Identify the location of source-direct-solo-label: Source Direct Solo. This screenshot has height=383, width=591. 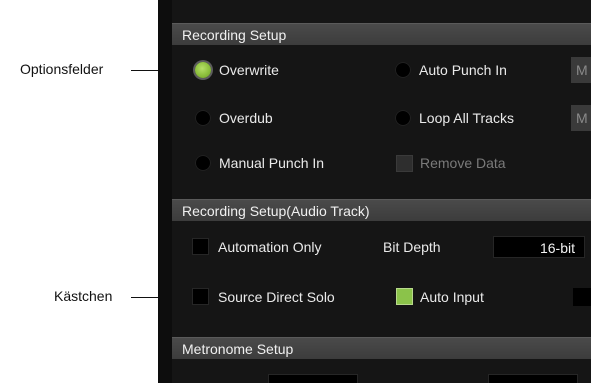
(276, 297).